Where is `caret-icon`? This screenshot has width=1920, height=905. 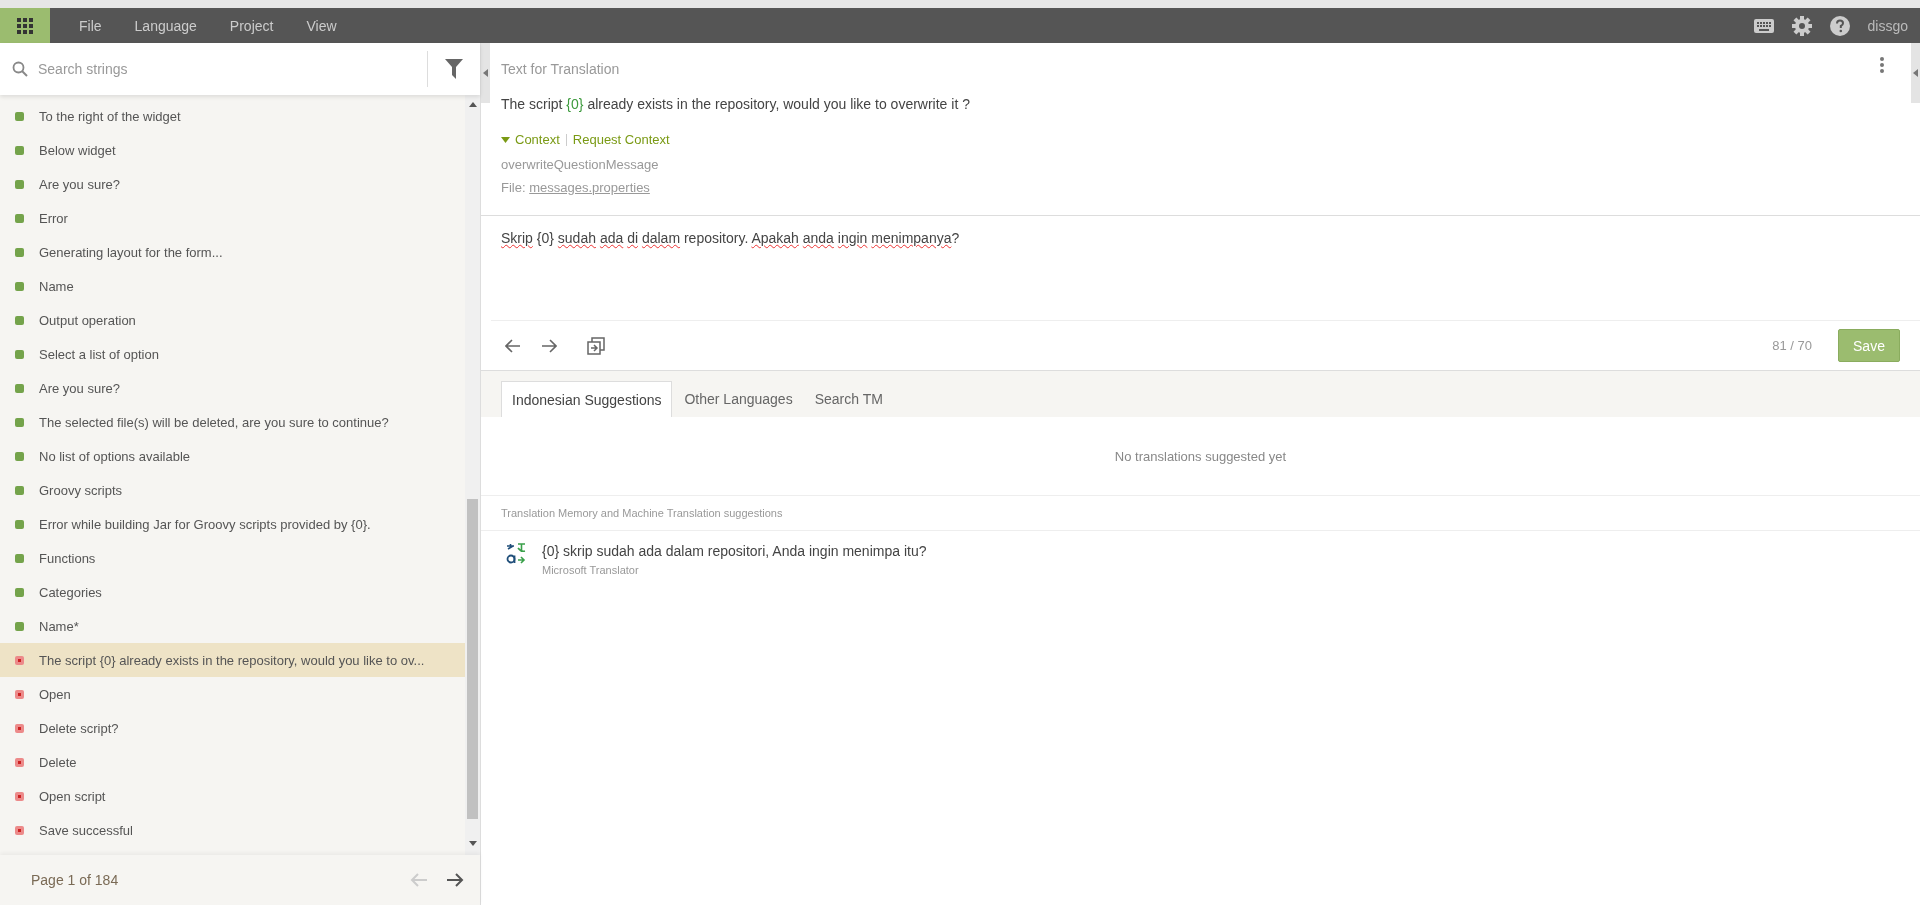 caret-icon is located at coordinates (505, 139).